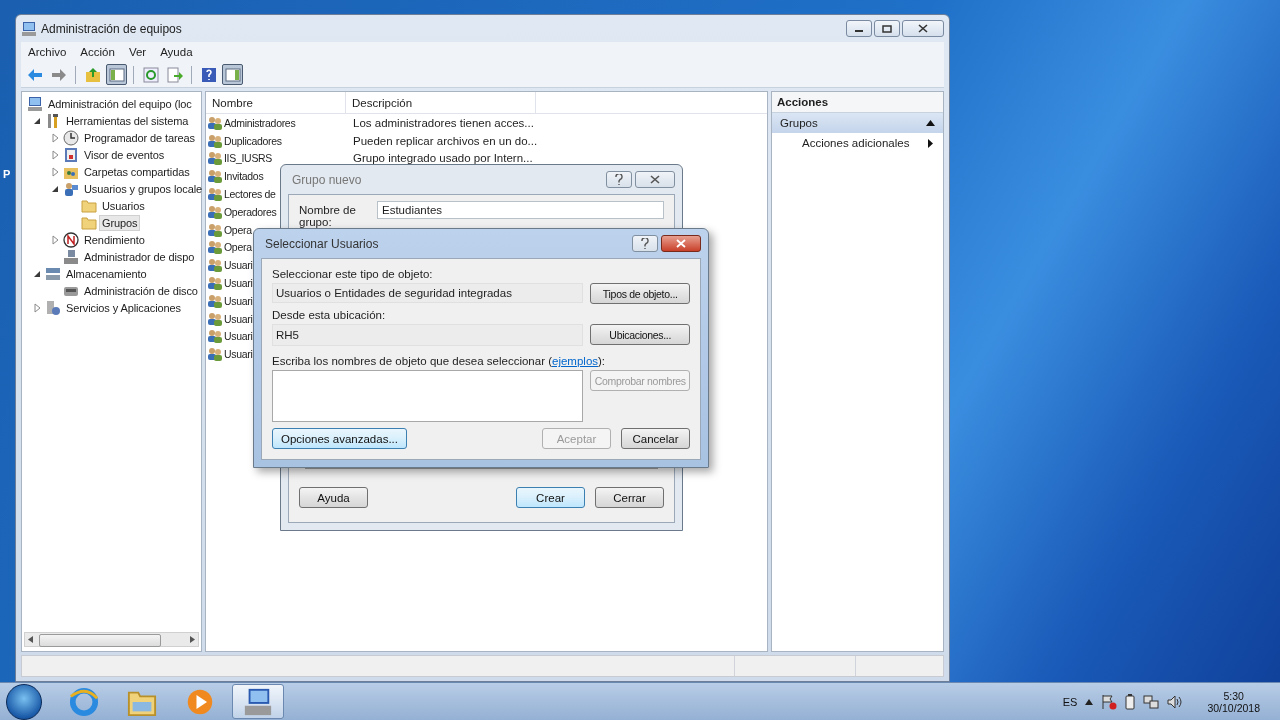 The width and height of the screenshot is (1280, 720). What do you see at coordinates (7, 174) in the screenshot?
I see `desktop-icon-label: P` at bounding box center [7, 174].